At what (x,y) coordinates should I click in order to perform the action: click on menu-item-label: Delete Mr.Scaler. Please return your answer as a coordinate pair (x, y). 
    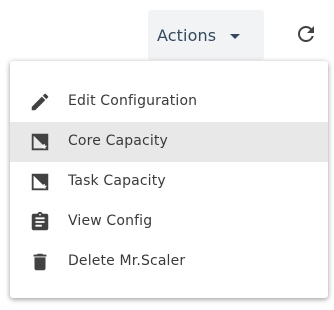
    Looking at the image, I should click on (127, 261).